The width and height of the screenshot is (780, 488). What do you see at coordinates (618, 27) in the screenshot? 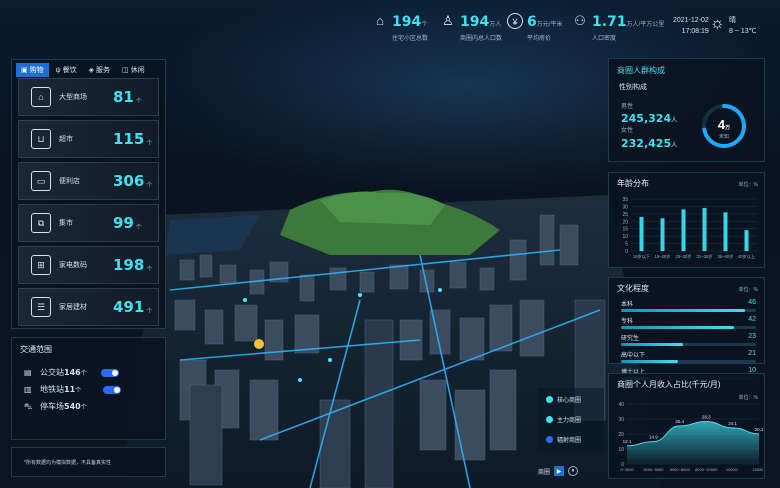
I see `stat-density: ⚇ 1.71万人/平方公里 人口密度` at bounding box center [618, 27].